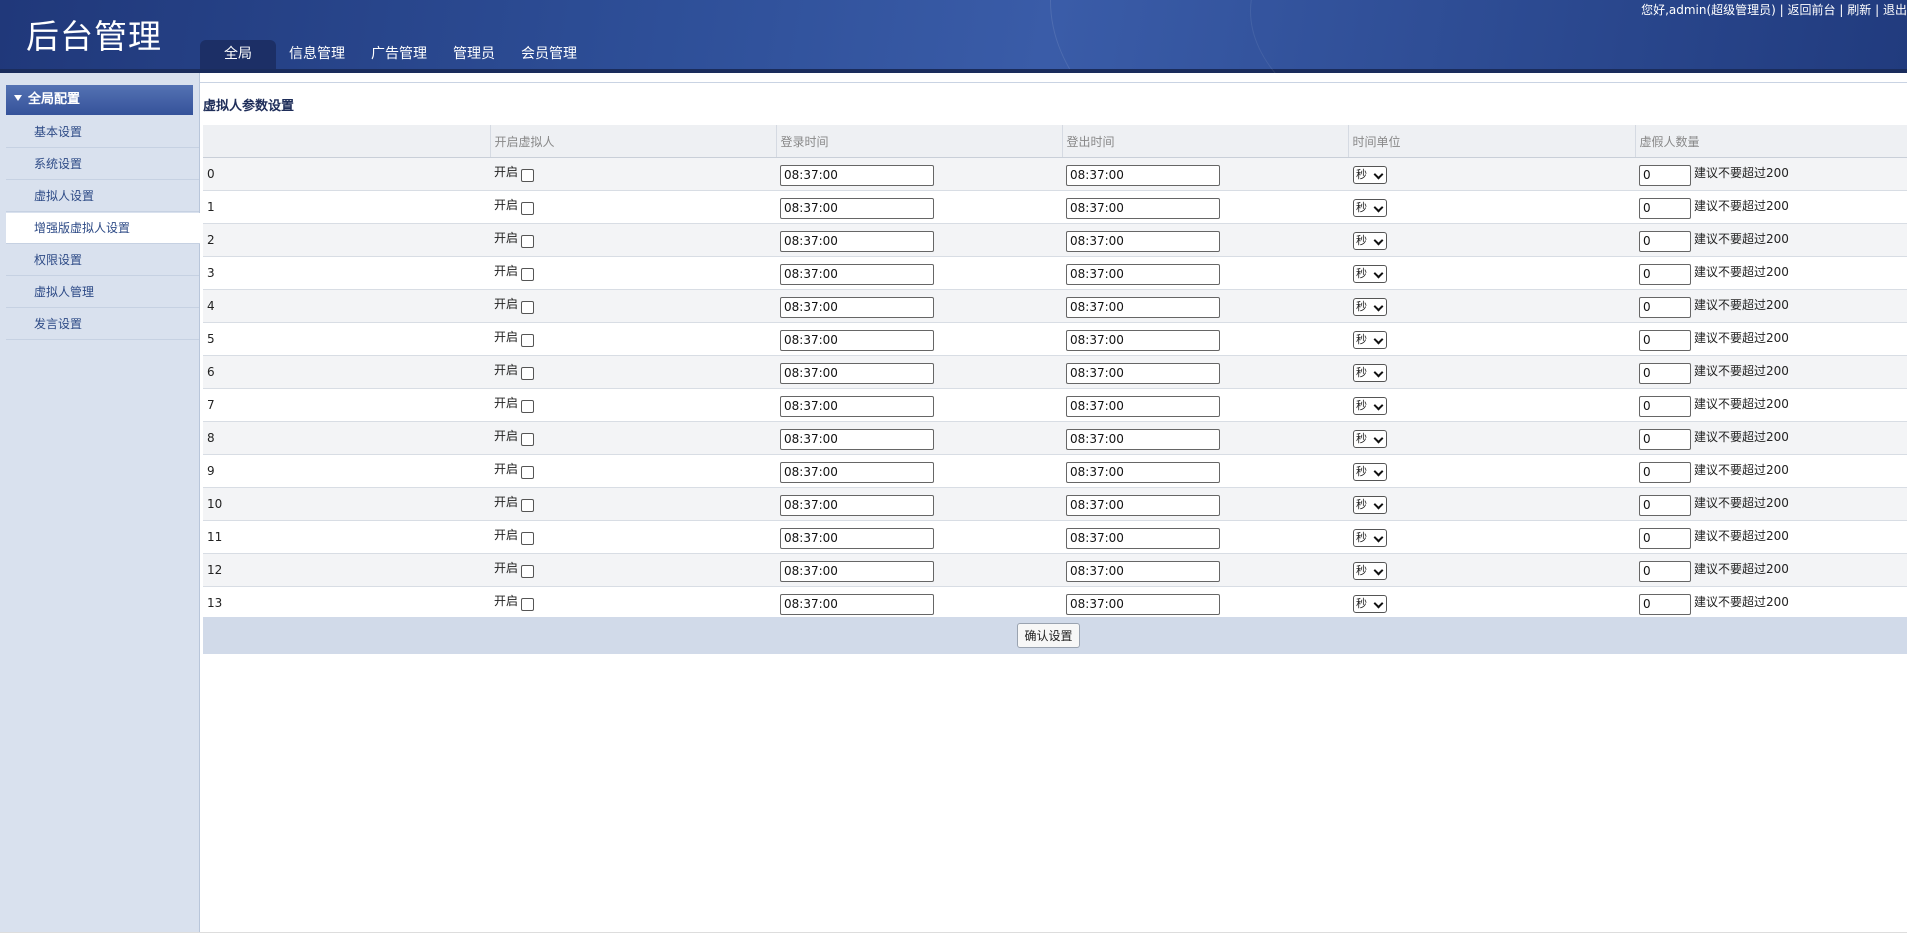 This screenshot has width=1907, height=933. Describe the element at coordinates (474, 54) in the screenshot. I see `tab-admins: 管理员` at that location.